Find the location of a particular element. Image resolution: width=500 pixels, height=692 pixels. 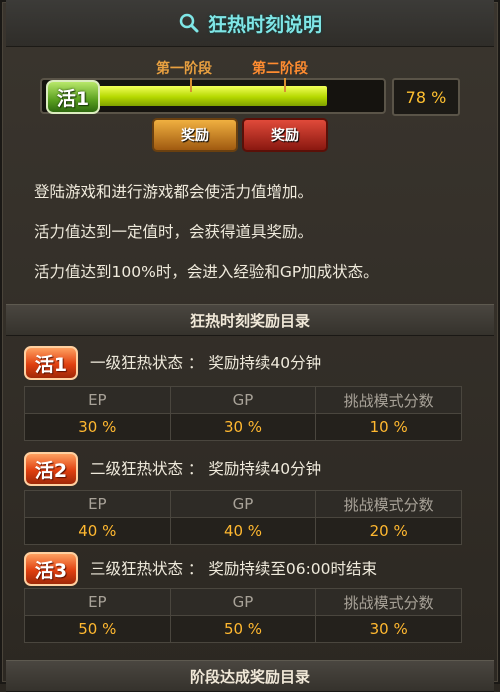

stage-1-marker is located at coordinates (191, 85).